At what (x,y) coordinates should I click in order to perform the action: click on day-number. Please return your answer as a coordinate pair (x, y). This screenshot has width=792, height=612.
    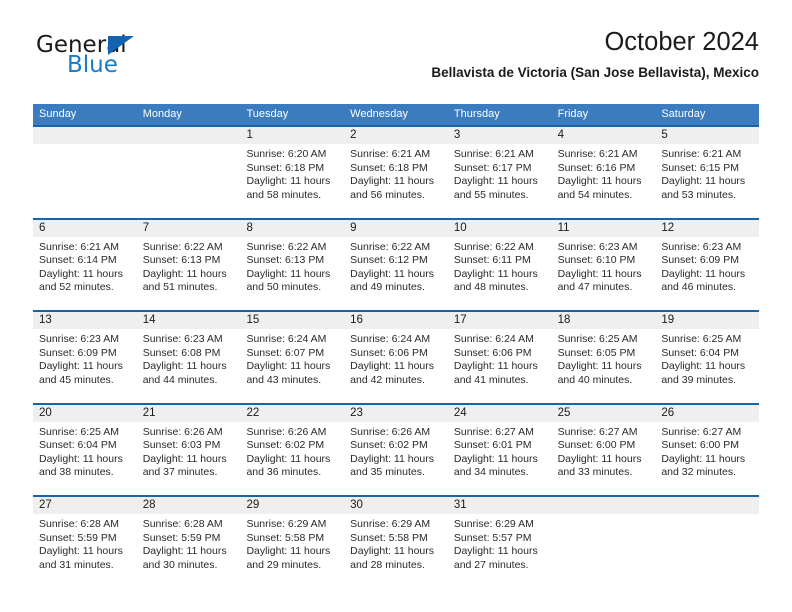
    Looking at the image, I should click on (188, 135).